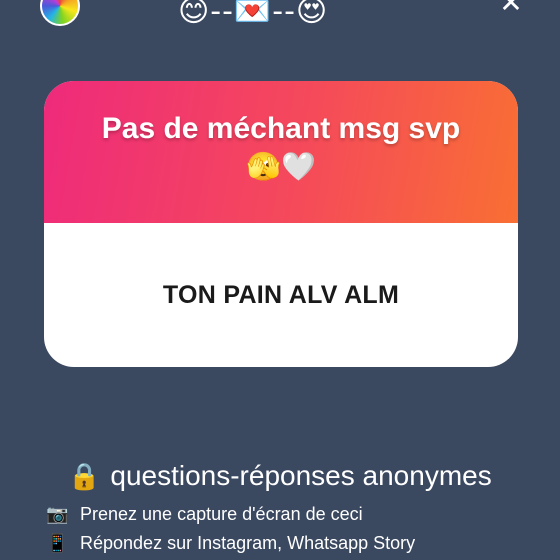  I want to click on instruction-screenshot-text: Prenez une capture d'écran de ceci, so click(221, 514).